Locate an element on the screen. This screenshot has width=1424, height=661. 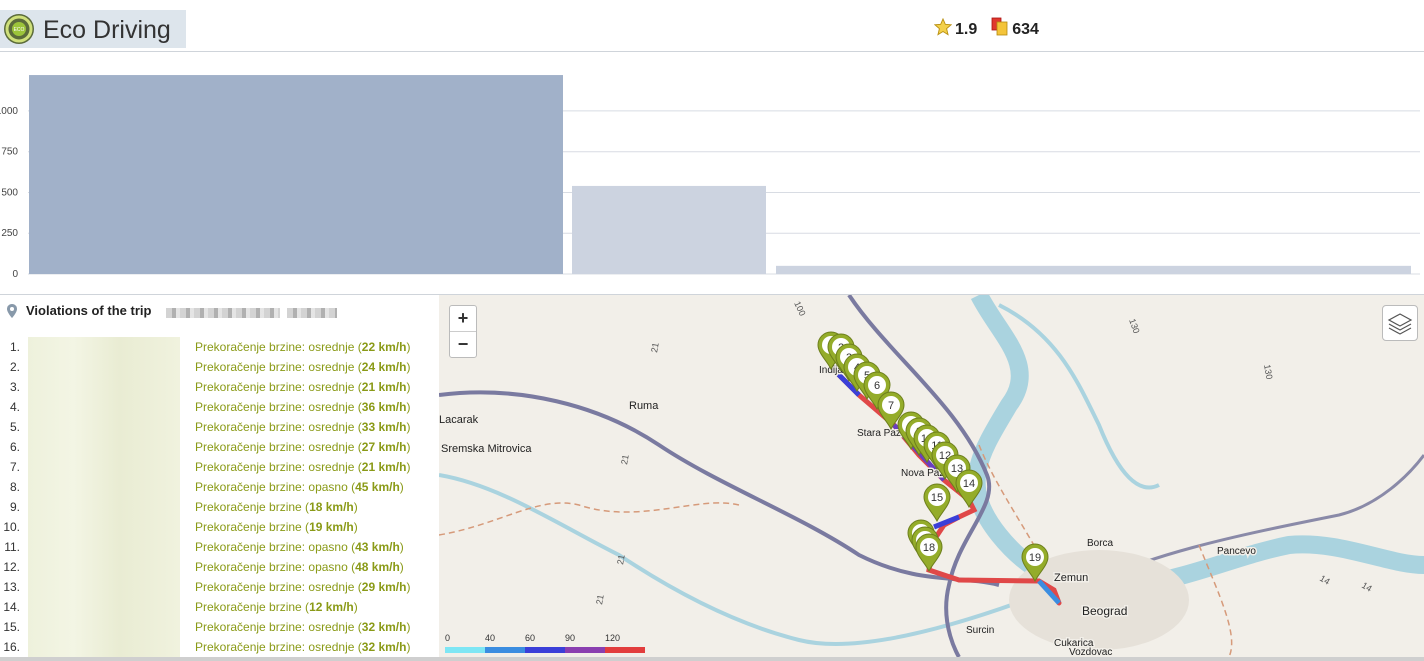
violation-row: 14. Prekoračenje brzine (12 km/h) is located at coordinates (219, 607).